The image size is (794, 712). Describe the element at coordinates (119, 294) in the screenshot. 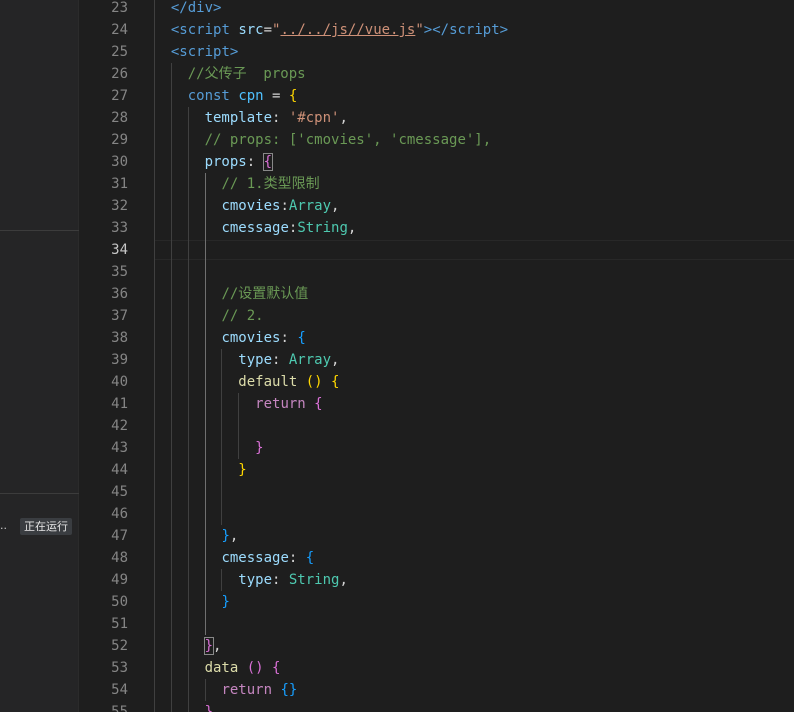

I see `line-number: 36` at that location.